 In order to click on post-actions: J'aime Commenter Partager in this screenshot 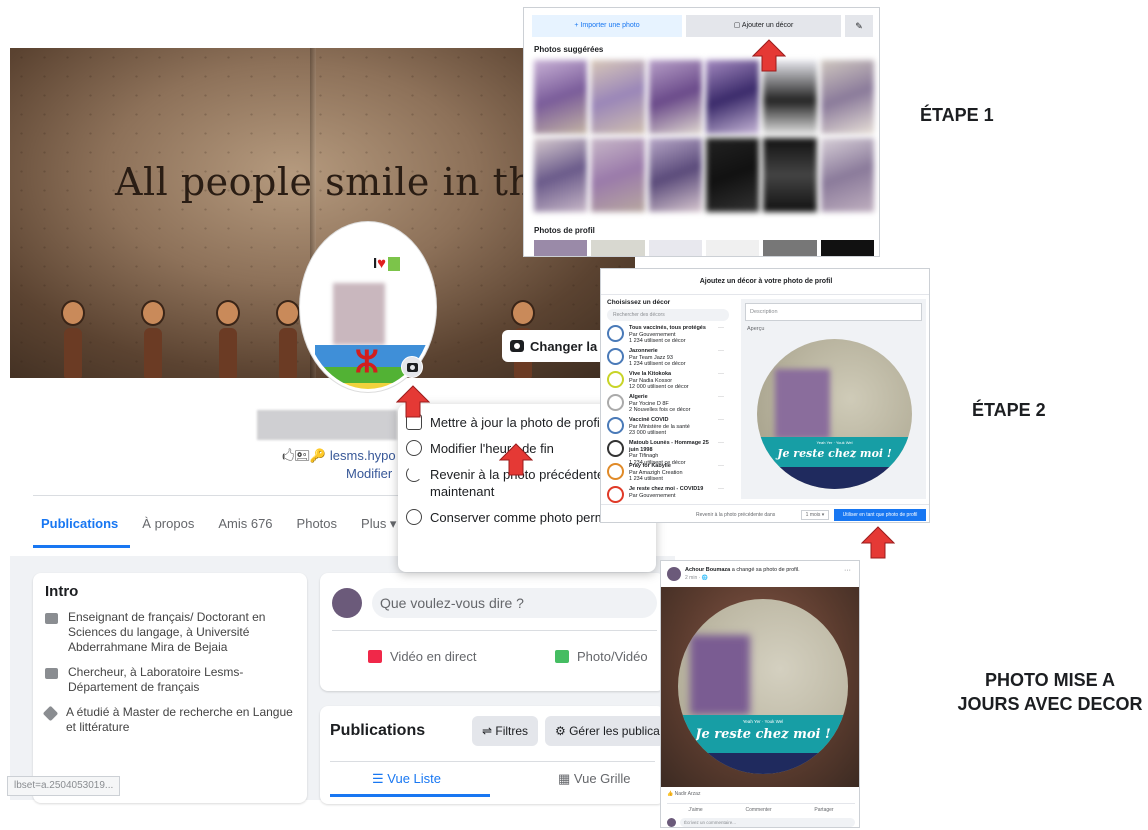, I will do `click(761, 808)`.